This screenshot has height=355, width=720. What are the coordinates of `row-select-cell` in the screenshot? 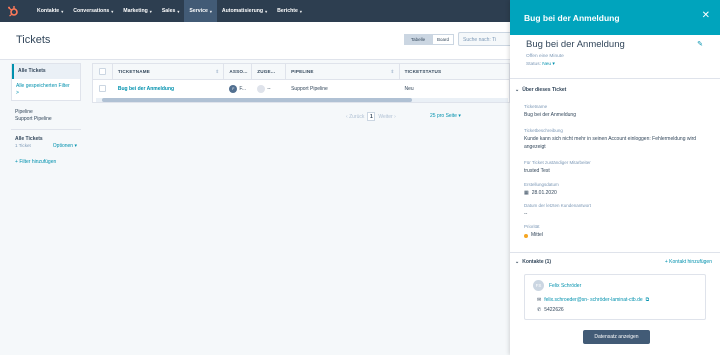 It's located at (103, 88).